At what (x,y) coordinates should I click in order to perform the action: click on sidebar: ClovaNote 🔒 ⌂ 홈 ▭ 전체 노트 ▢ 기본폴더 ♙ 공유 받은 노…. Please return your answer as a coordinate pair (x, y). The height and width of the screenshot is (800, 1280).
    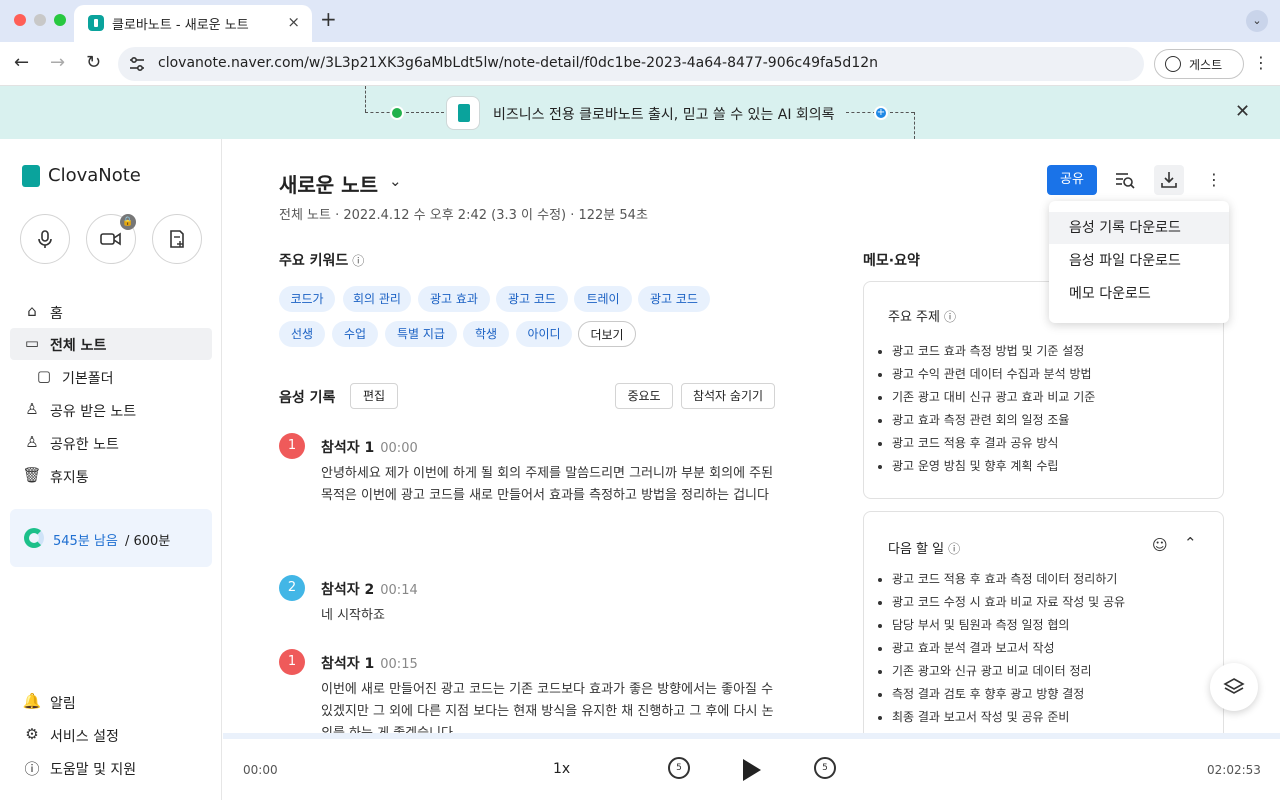
    Looking at the image, I should click on (111, 469).